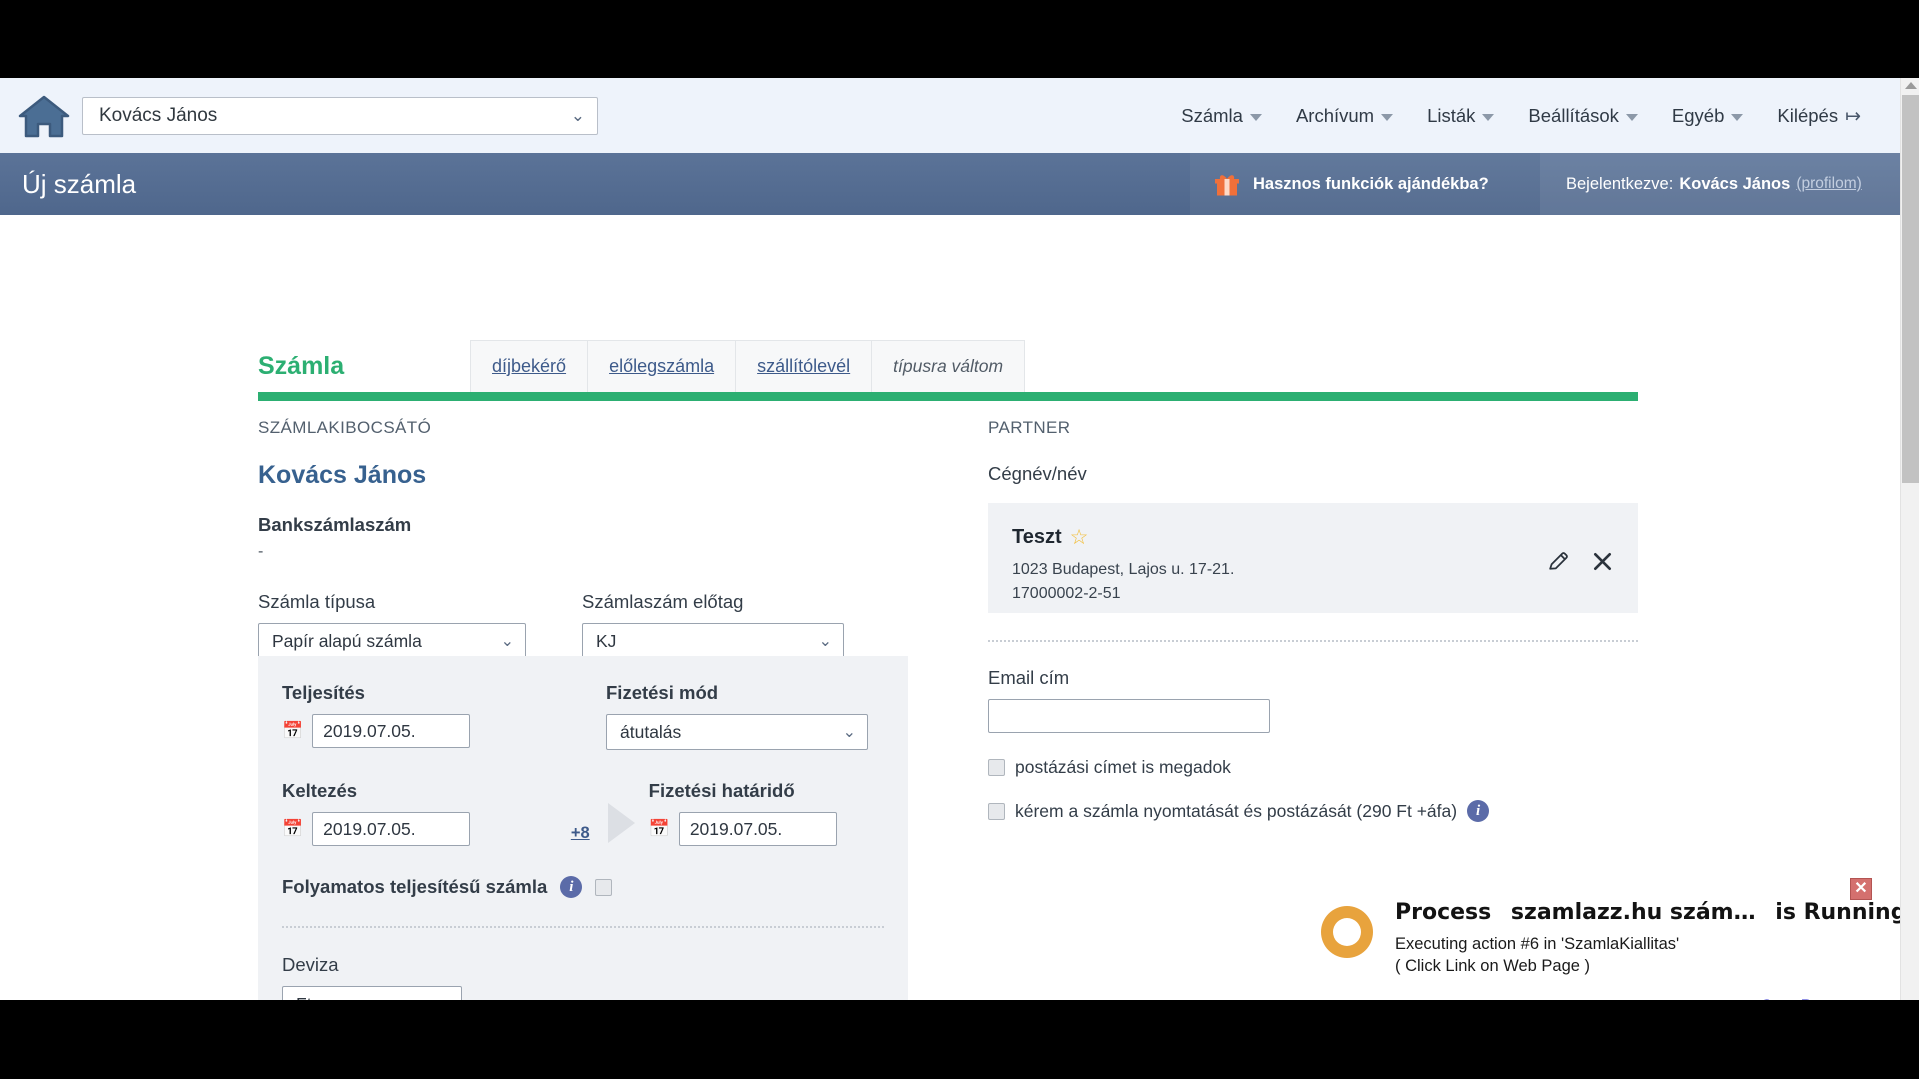  Describe the element at coordinates (606, 640) in the screenshot. I see `number-prefix-value: KJ` at that location.